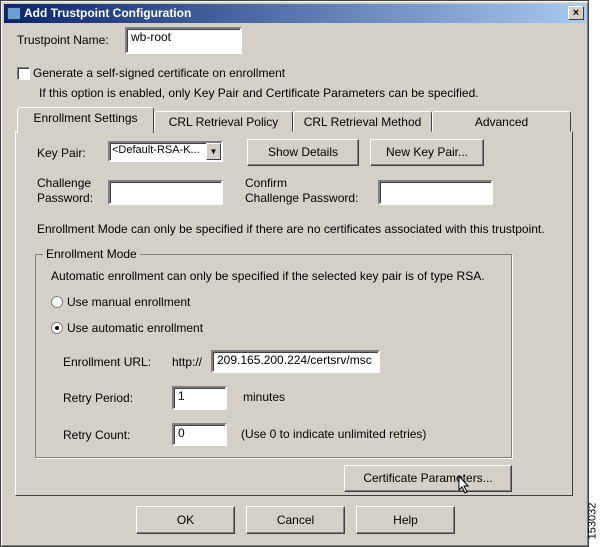 The height and width of the screenshot is (547, 604). What do you see at coordinates (187, 362) in the screenshot?
I see `url-prefix: http://` at bounding box center [187, 362].